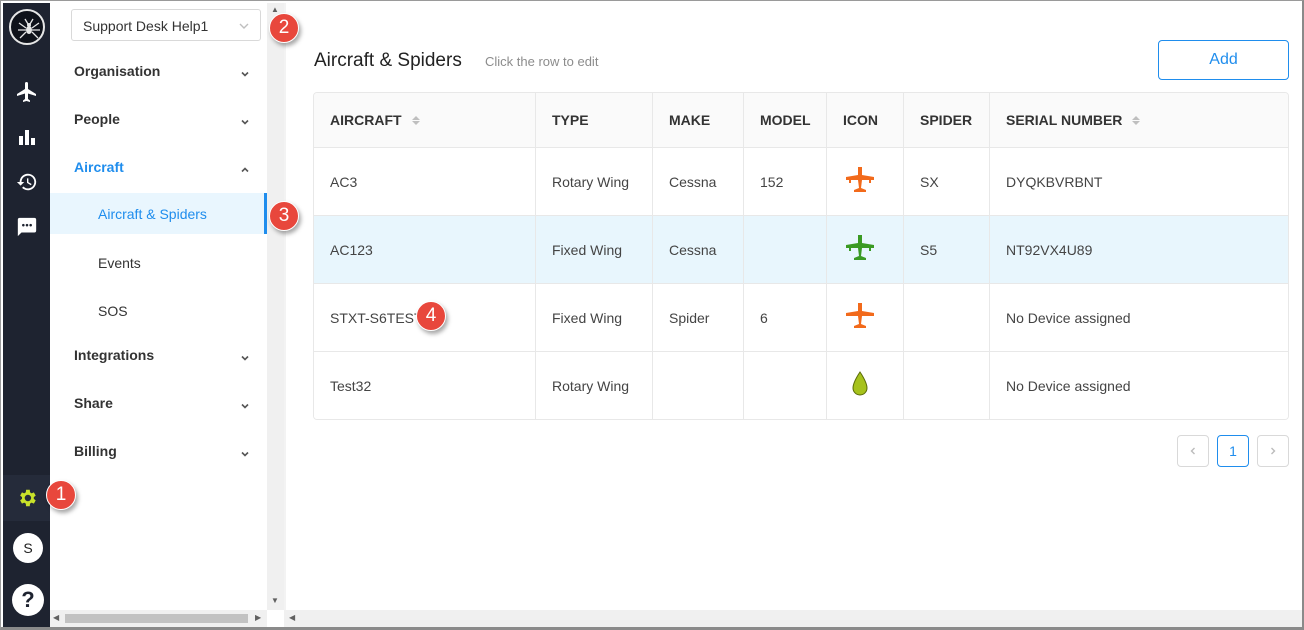 The width and height of the screenshot is (1304, 630). Describe the element at coordinates (285, 306) in the screenshot. I see `divider` at that location.